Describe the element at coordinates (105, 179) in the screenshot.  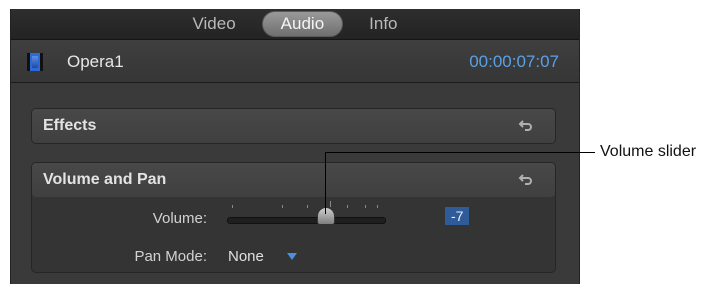
I see `section-title: Volume and Pan` at that location.